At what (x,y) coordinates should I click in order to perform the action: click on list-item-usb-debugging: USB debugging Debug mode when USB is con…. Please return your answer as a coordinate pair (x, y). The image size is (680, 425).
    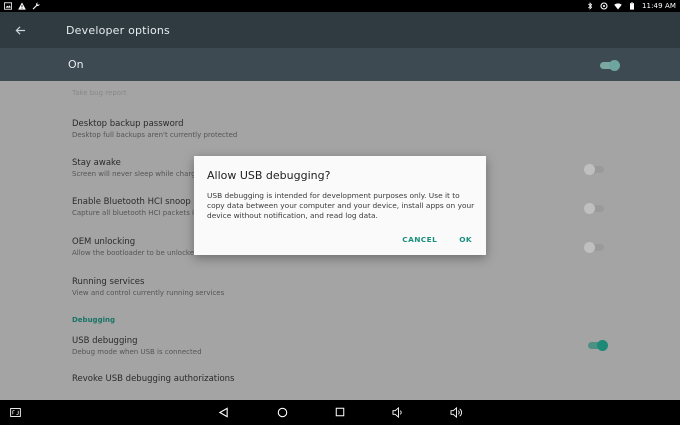
    Looking at the image, I should click on (340, 348).